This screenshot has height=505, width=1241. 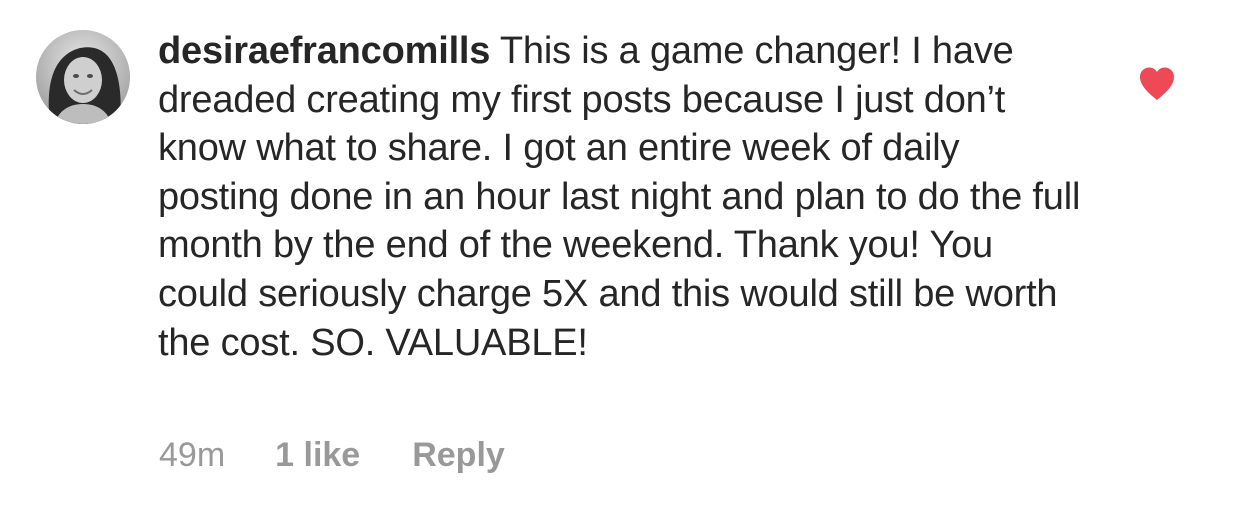 I want to click on avatar, so click(x=83, y=77).